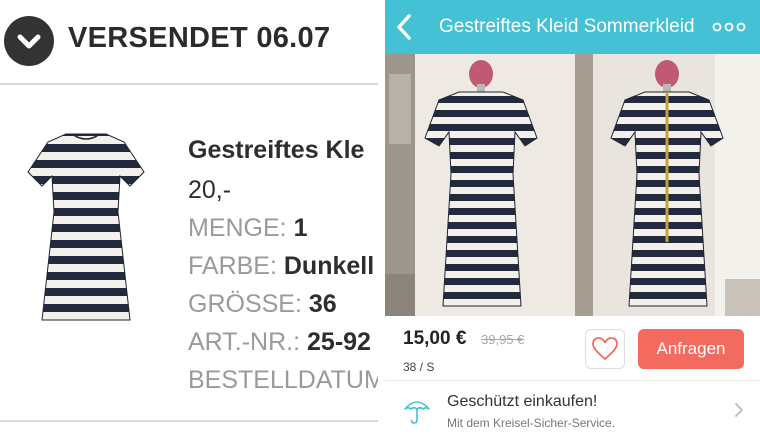 This screenshot has width=760, height=438. I want to click on color-row: FARBE: Dunkell, so click(281, 266).